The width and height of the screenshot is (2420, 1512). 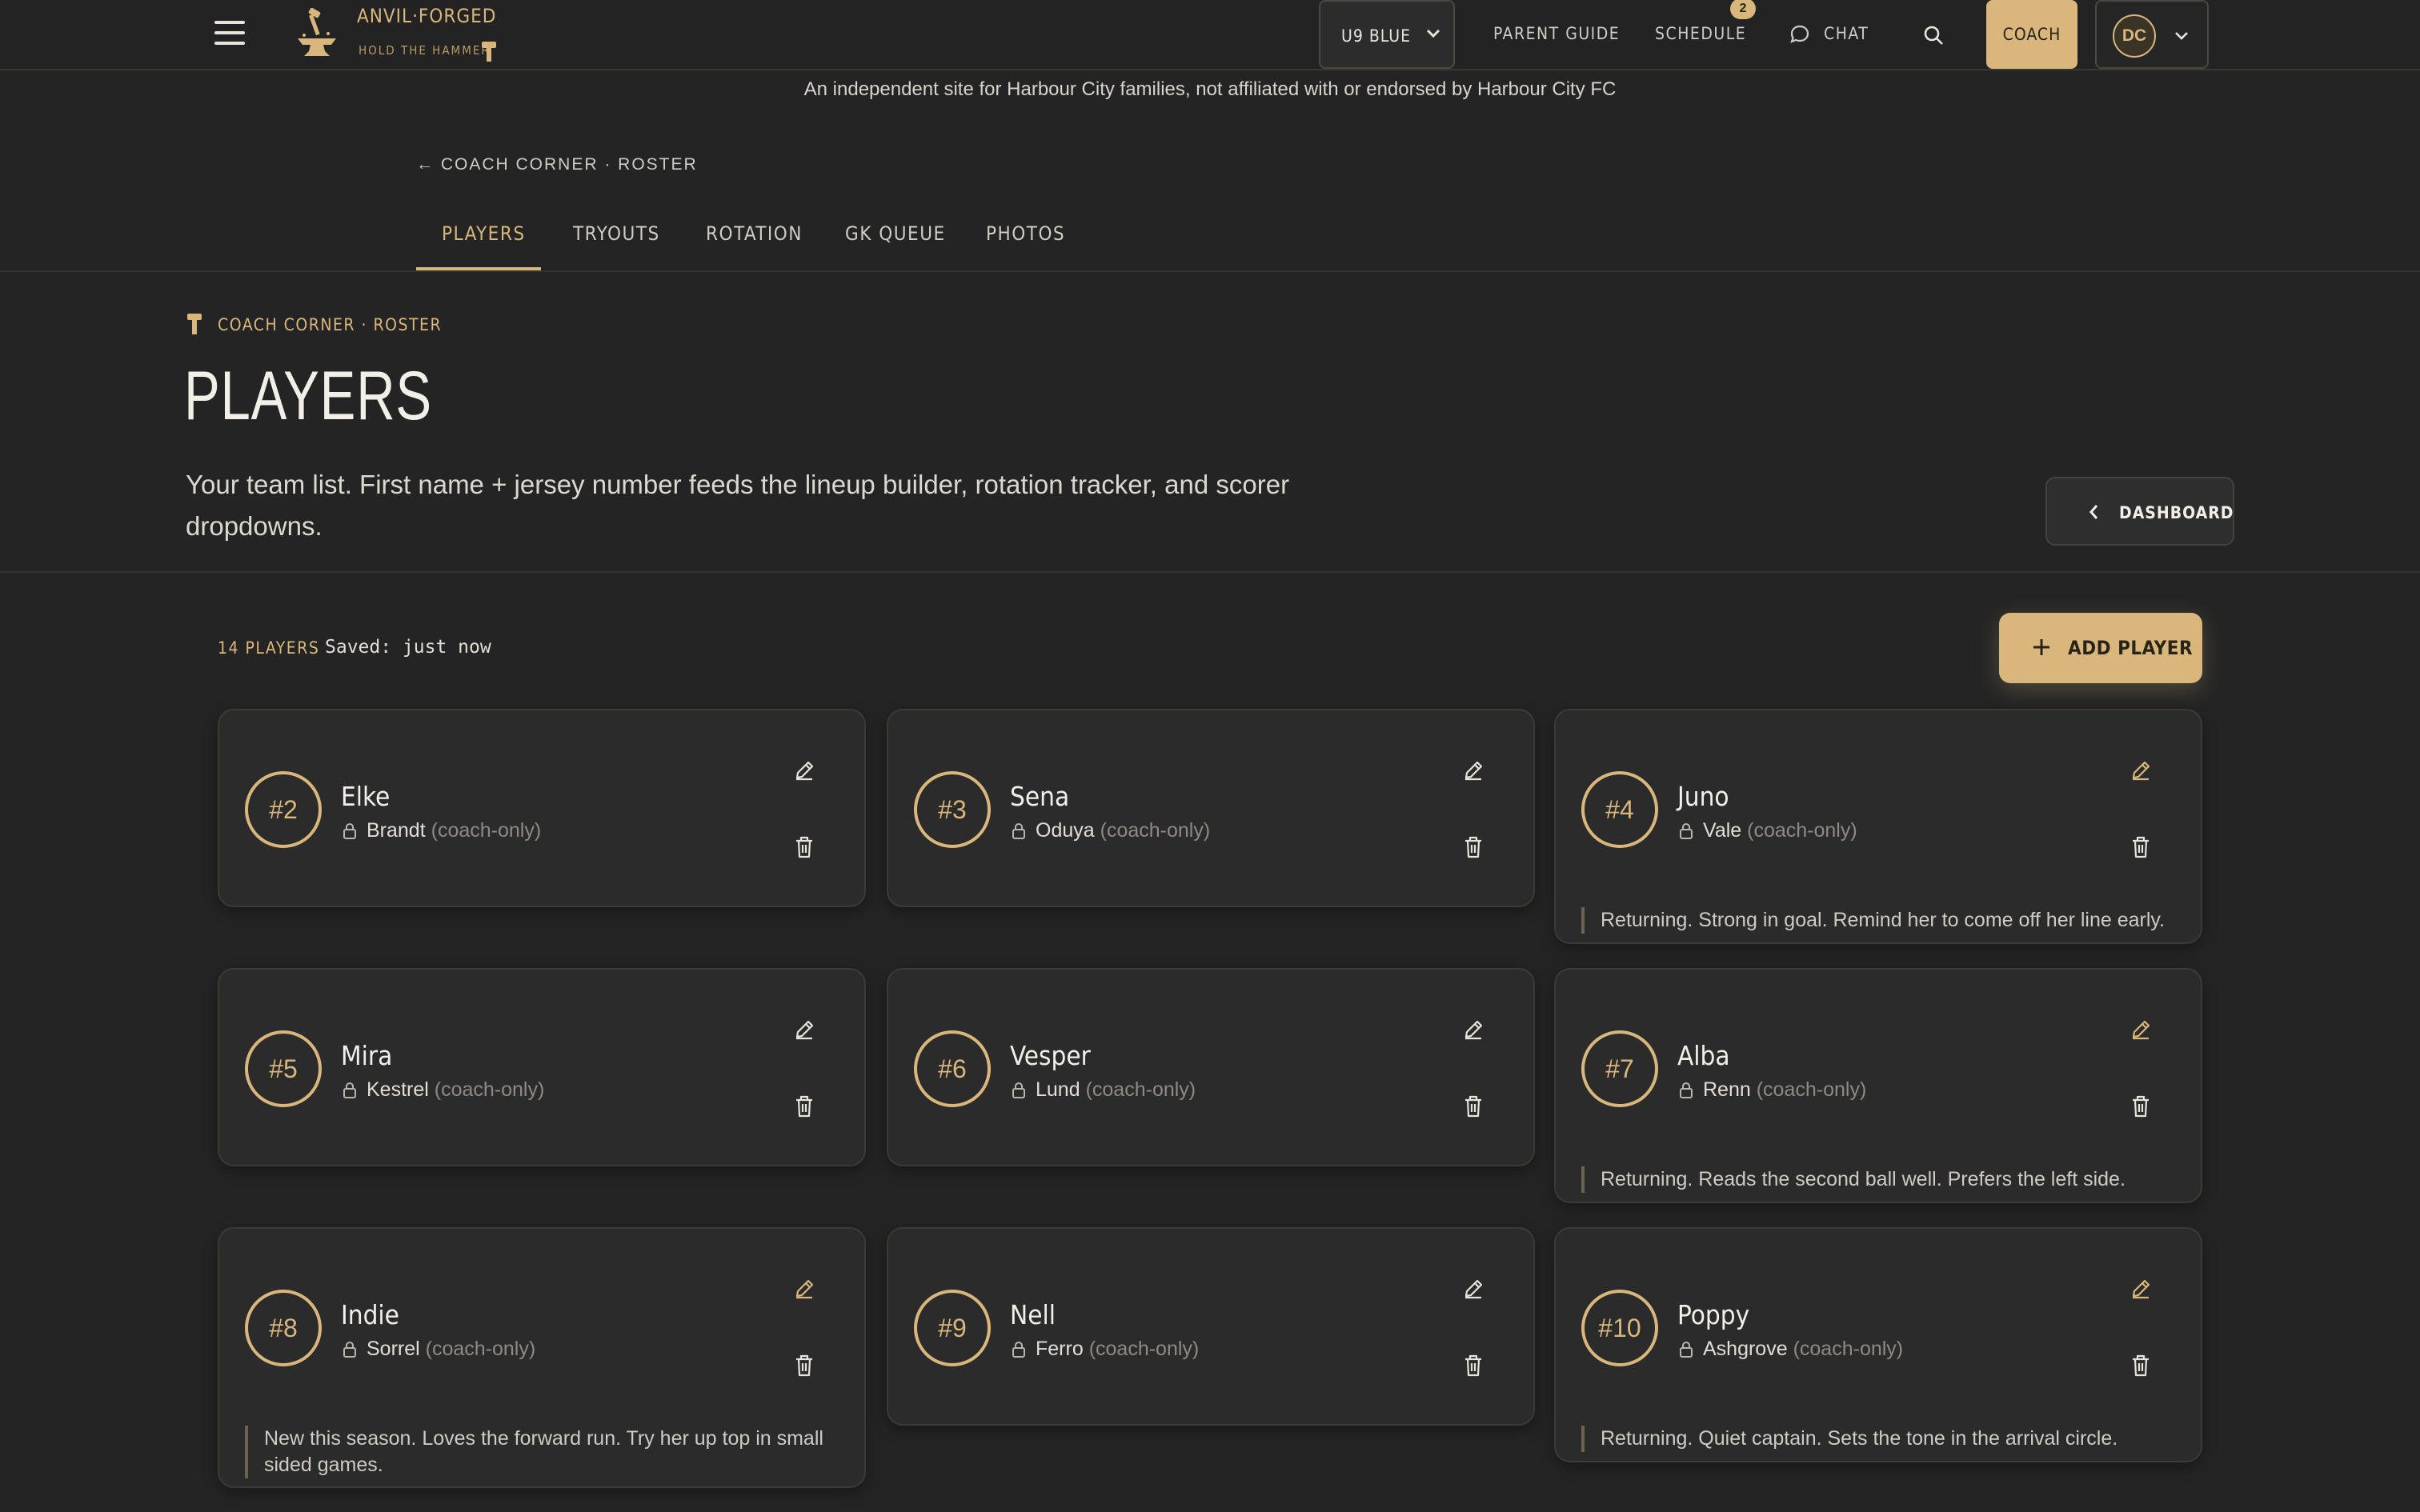 I want to click on player-last-name-line: Brandt (coach-only), so click(x=454, y=830).